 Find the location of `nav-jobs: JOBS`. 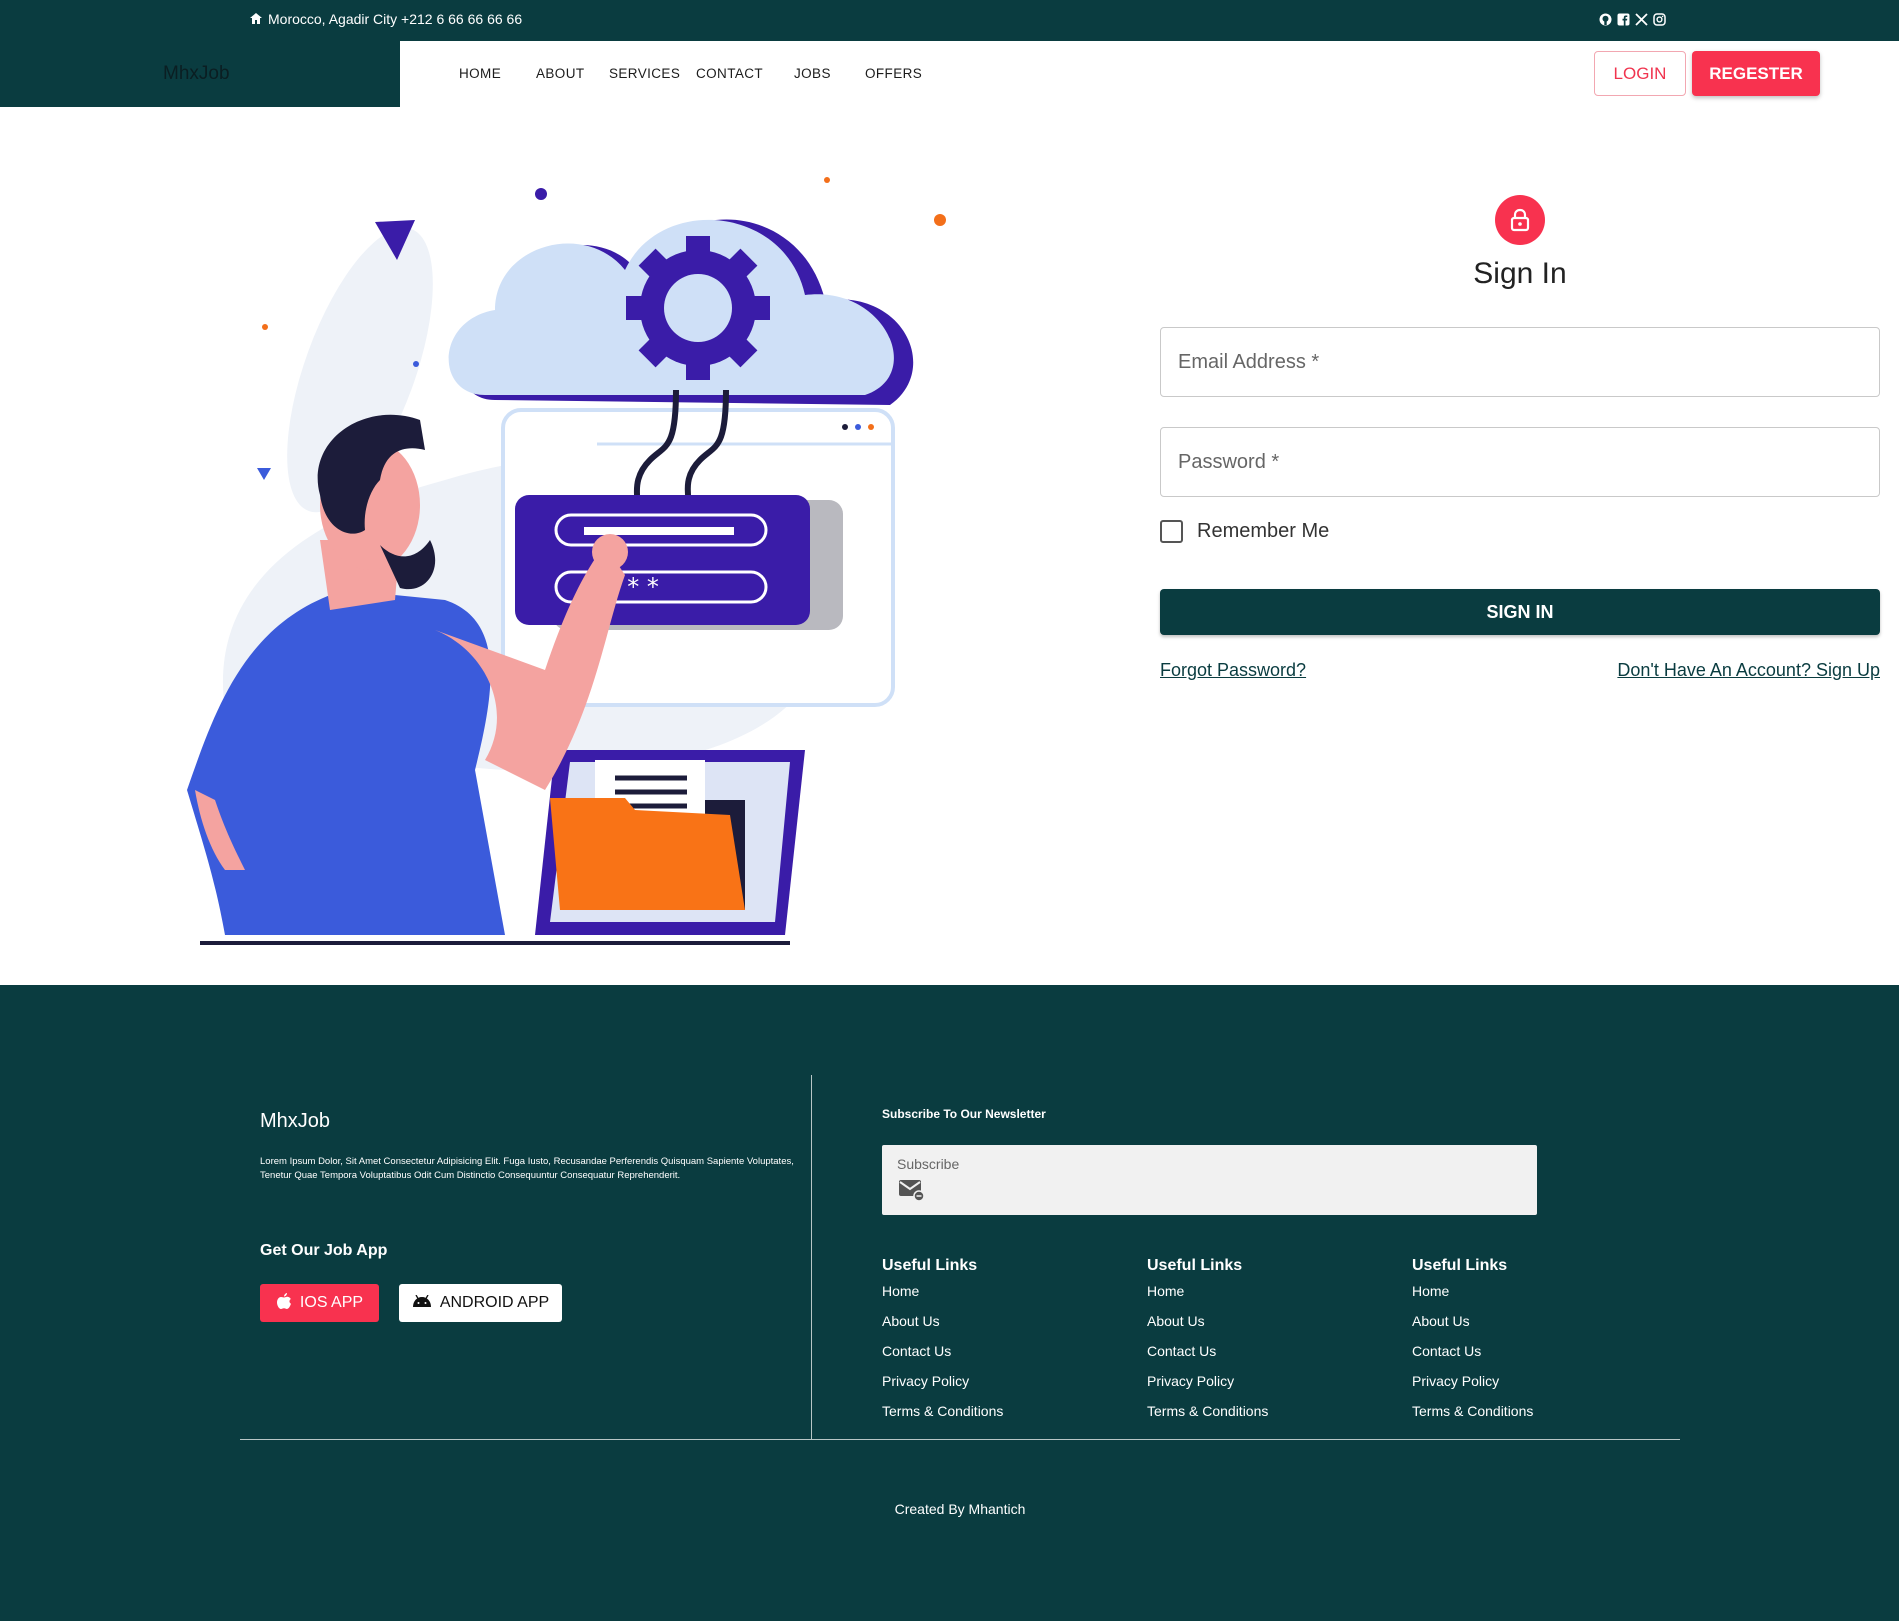

nav-jobs: JOBS is located at coordinates (812, 73).